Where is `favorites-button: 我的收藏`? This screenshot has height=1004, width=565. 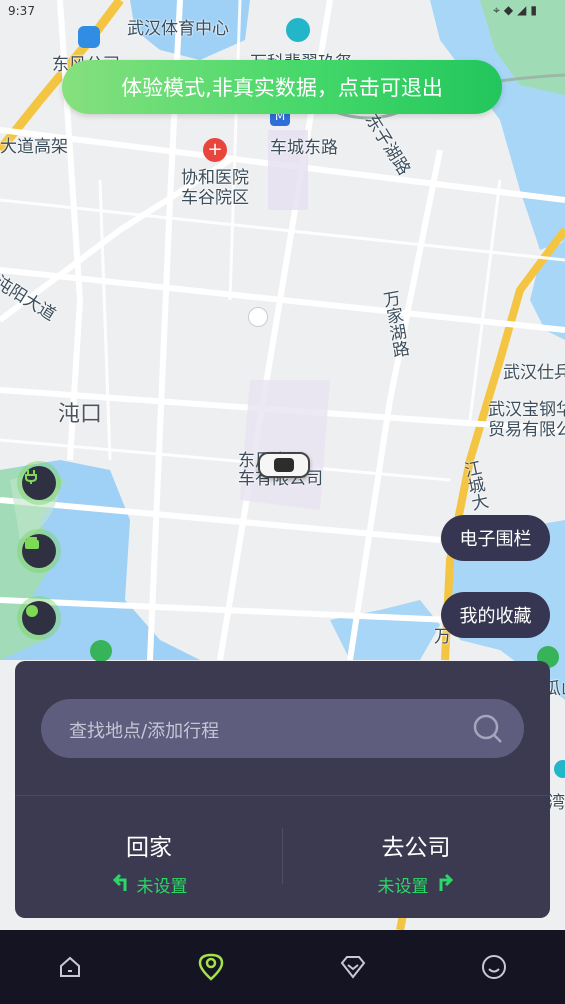
favorites-button: 我的收藏 is located at coordinates (495, 615).